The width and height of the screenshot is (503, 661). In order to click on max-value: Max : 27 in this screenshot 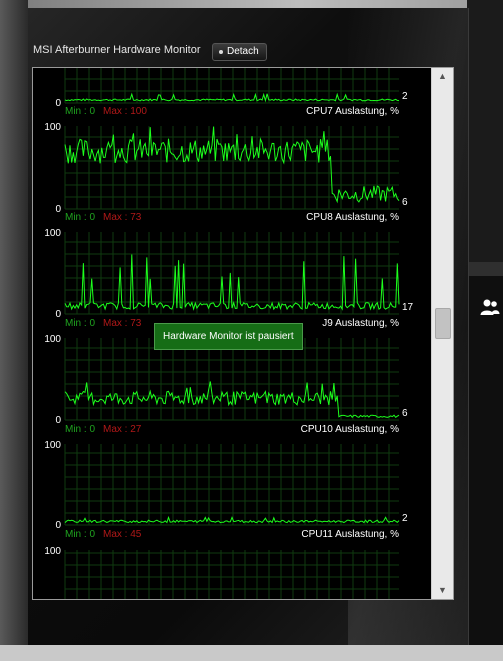, I will do `click(122, 429)`.